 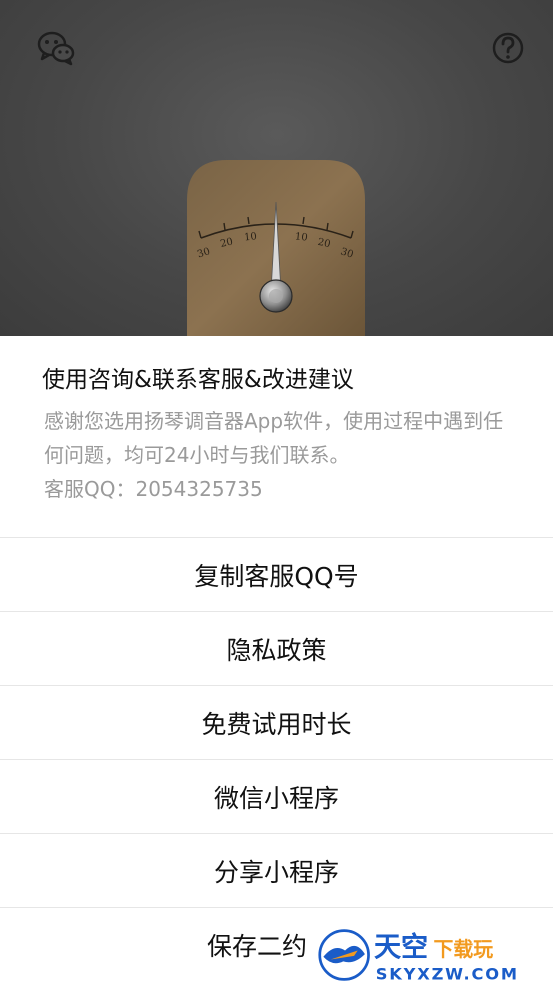 What do you see at coordinates (56, 48) in the screenshot?
I see `wechat-icon` at bounding box center [56, 48].